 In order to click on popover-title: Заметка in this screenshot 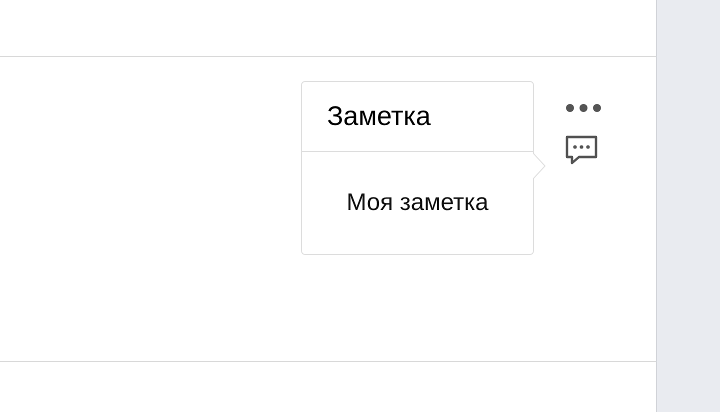, I will do `click(417, 117)`.